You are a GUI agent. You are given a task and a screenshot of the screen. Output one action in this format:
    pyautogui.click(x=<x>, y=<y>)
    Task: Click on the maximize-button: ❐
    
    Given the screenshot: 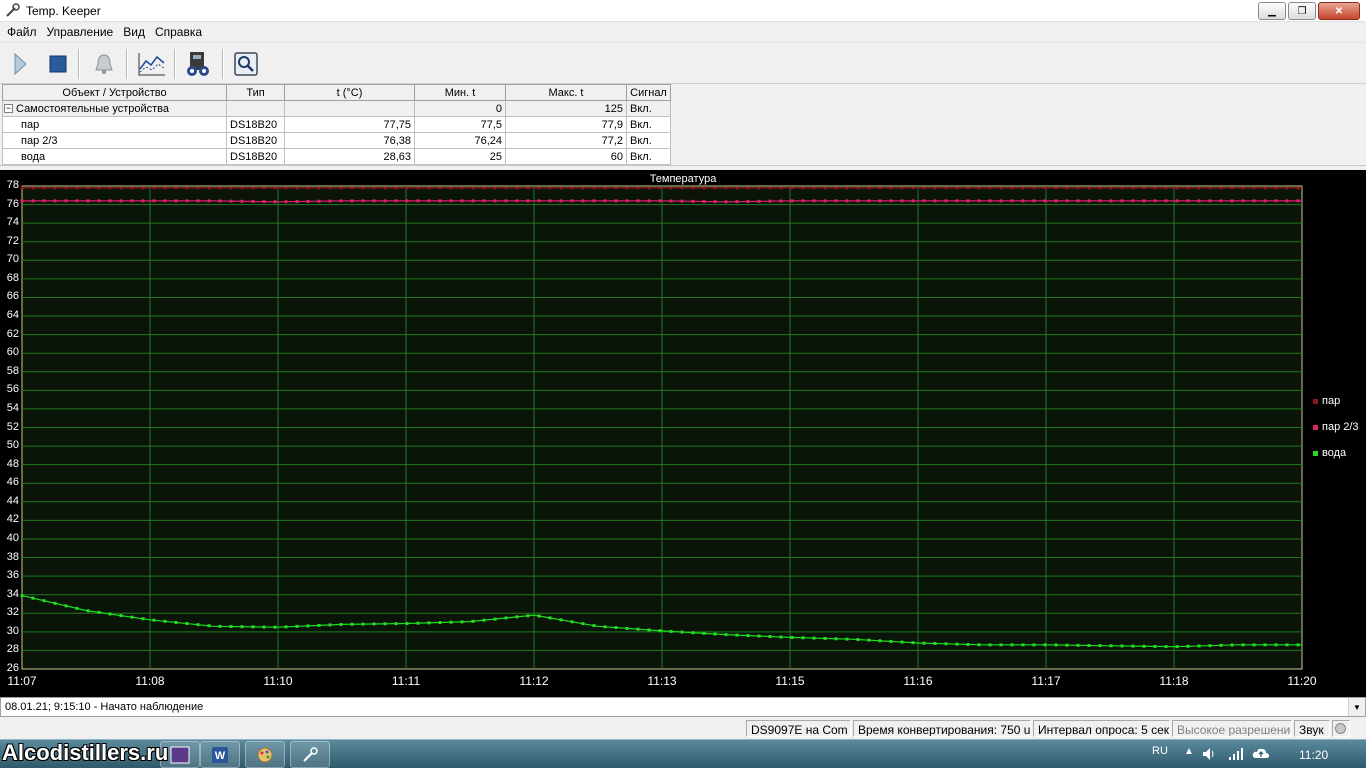 What is the action you would take?
    pyautogui.click(x=1302, y=11)
    